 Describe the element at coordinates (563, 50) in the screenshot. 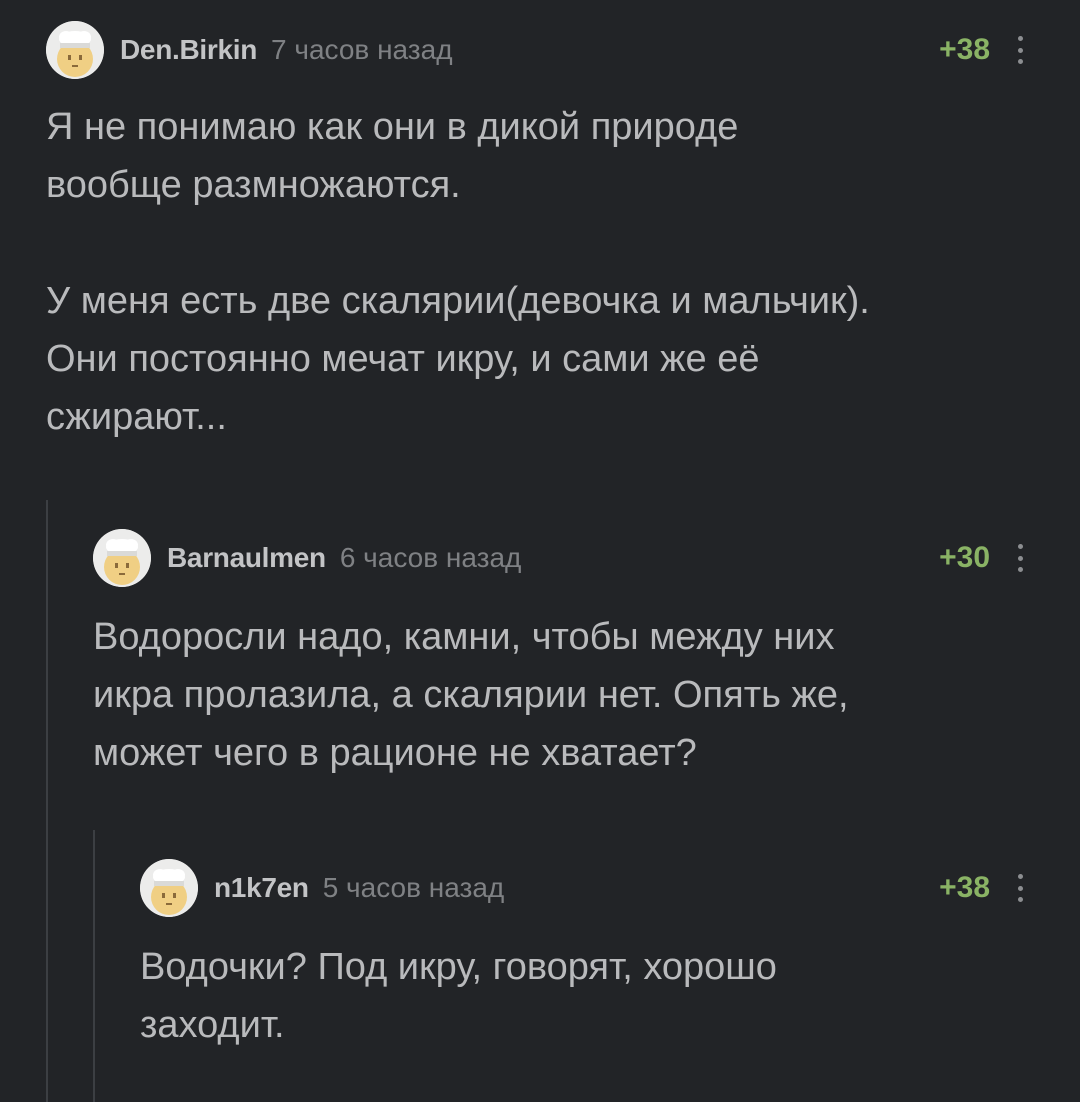

I see `comment-header: Den.Birkin 7 часов назад +38` at that location.